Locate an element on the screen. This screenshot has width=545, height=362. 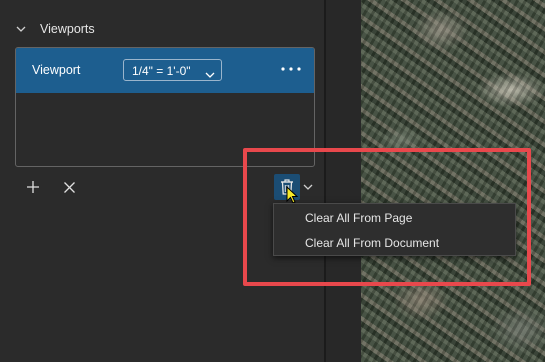
scale-select: 1/4" = 1'-0" is located at coordinates (172, 70).